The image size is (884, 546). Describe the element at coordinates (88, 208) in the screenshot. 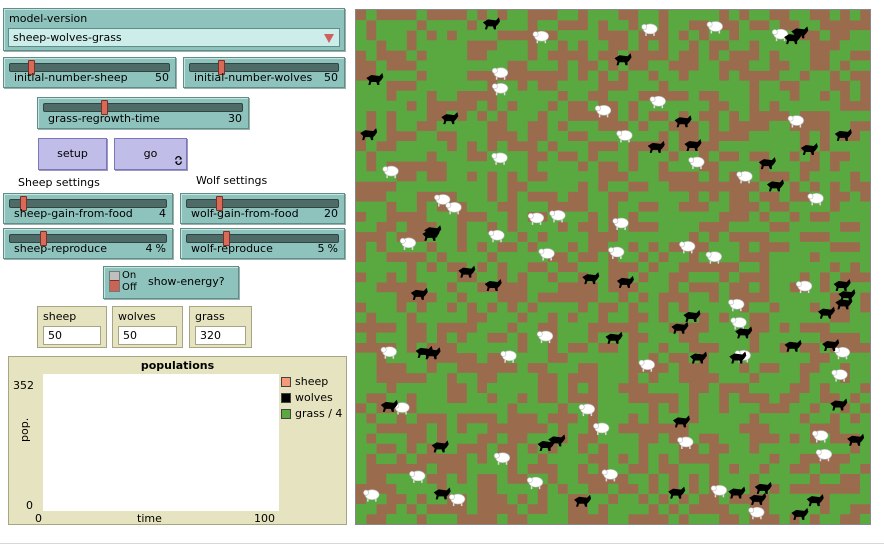

I see `slider-sheep-gain-from-food: sheep-gain-from-food 4` at that location.